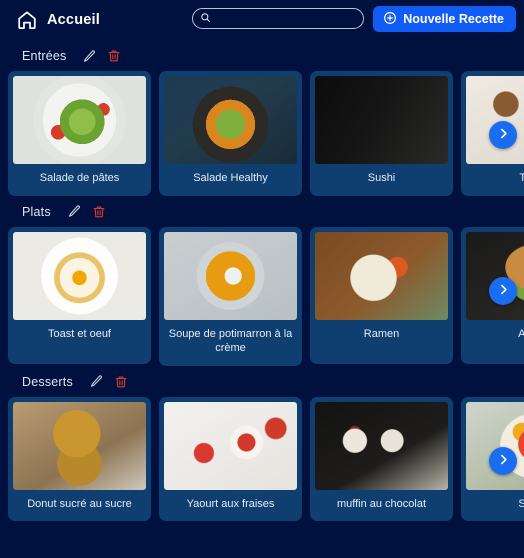 Image resolution: width=524 pixels, height=558 pixels. Describe the element at coordinates (79, 503) in the screenshot. I see `recipe-title: Donut sucré au sucre` at that location.